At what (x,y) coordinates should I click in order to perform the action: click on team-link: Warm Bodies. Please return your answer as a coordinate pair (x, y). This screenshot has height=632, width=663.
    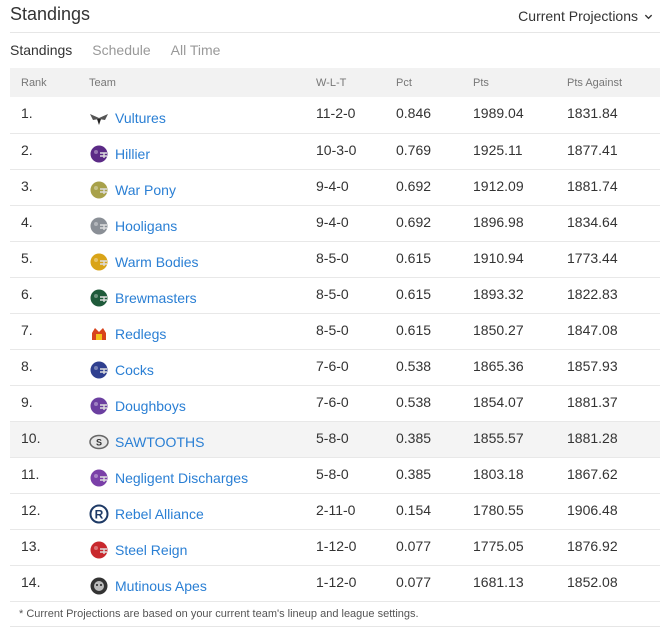
    Looking at the image, I should click on (157, 262).